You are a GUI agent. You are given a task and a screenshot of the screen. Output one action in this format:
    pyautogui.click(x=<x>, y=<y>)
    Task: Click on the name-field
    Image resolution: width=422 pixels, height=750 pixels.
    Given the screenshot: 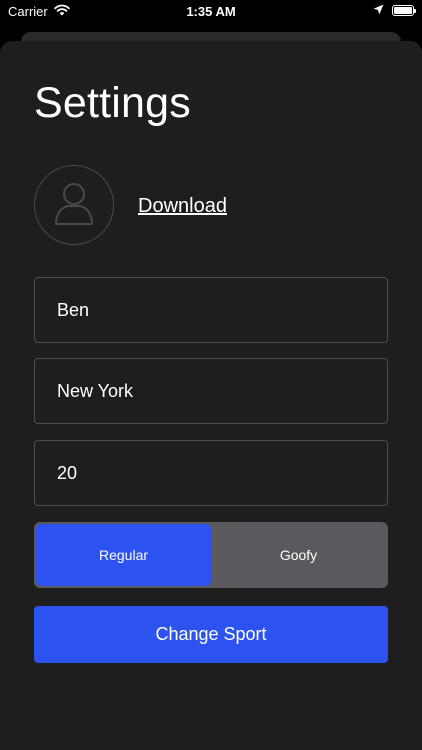 What is the action you would take?
    pyautogui.click(x=211, y=310)
    